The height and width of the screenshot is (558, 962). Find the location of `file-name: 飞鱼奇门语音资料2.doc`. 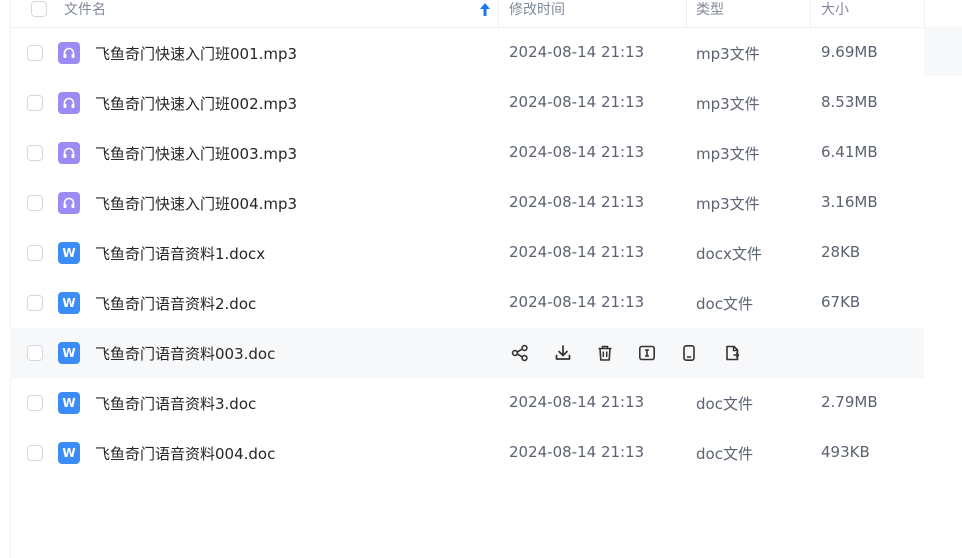

file-name: 飞鱼奇门语音资料2.doc is located at coordinates (175, 303).